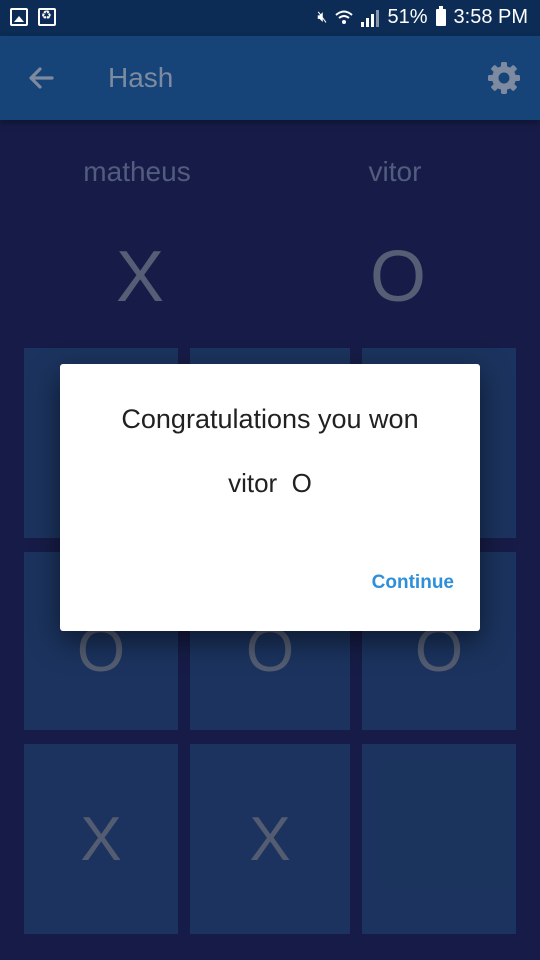  What do you see at coordinates (19, 17) in the screenshot?
I see `image-icon` at bounding box center [19, 17].